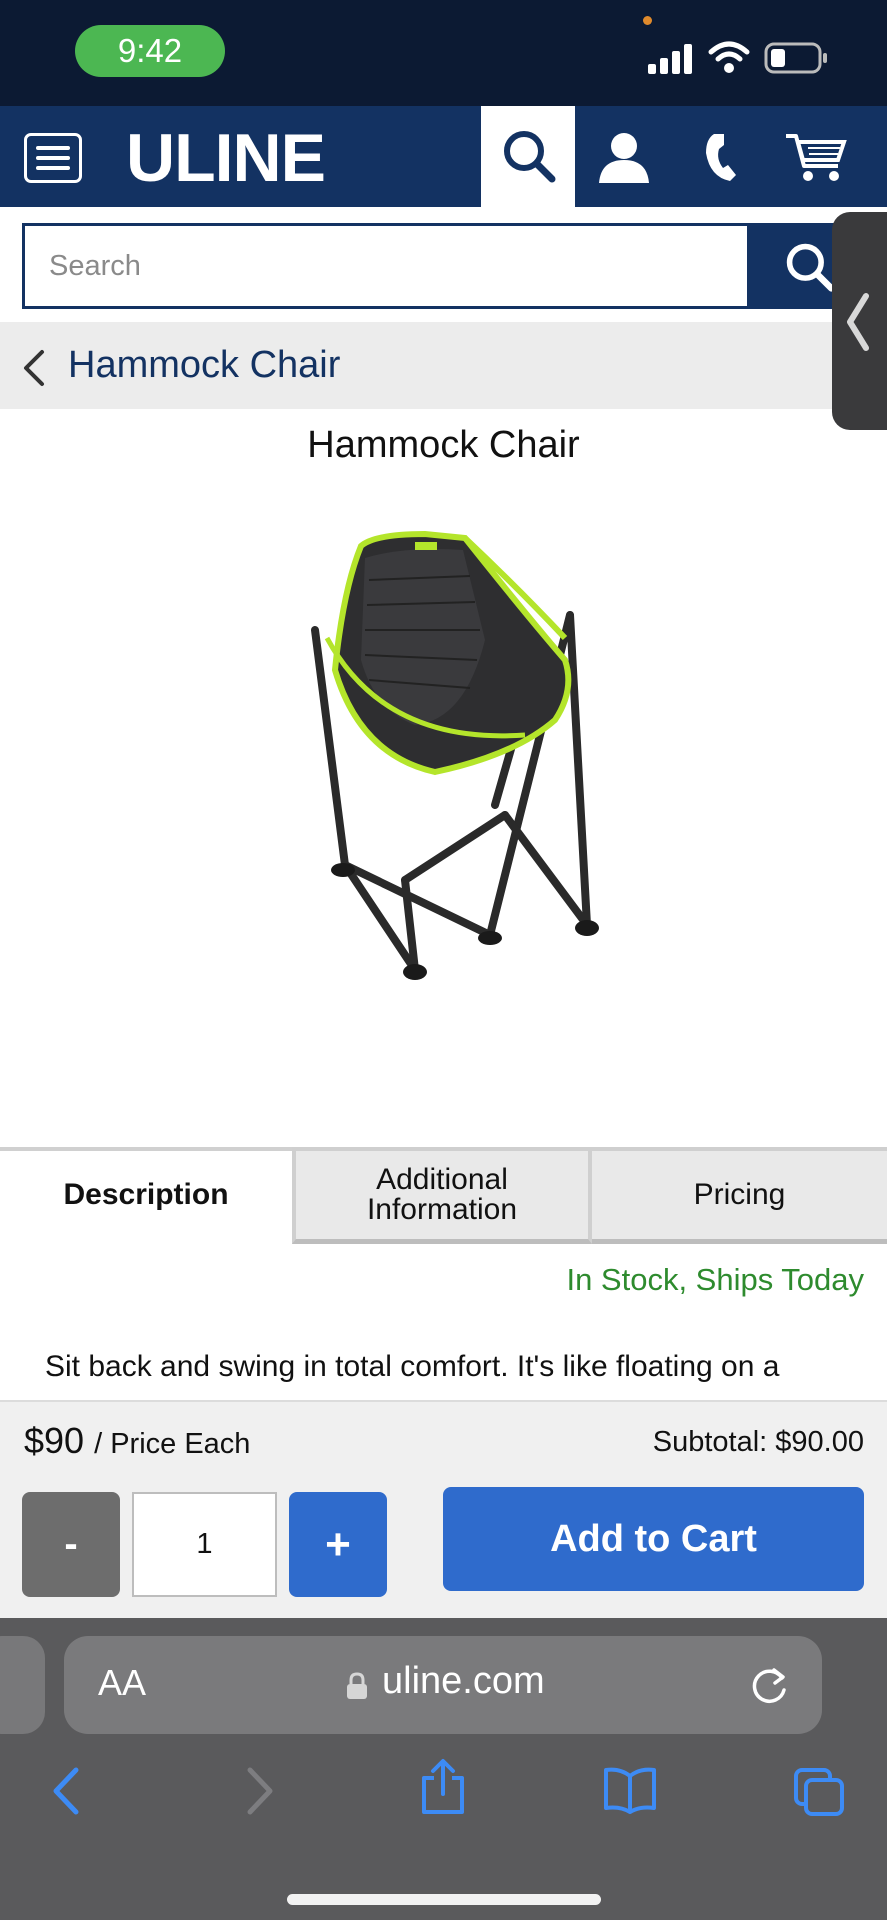 Image resolution: width=887 pixels, height=1920 pixels. Describe the element at coordinates (150, 51) in the screenshot. I see `status-time: 9:42` at that location.